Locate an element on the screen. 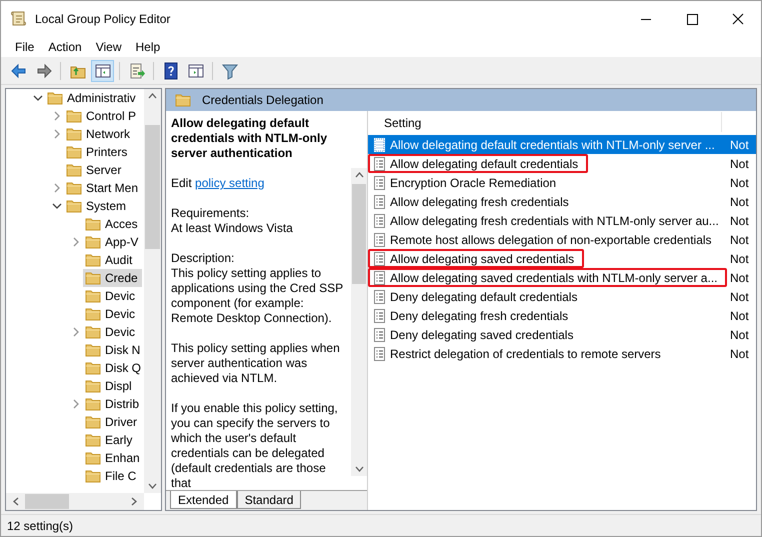  tree-label: Network is located at coordinates (108, 134).